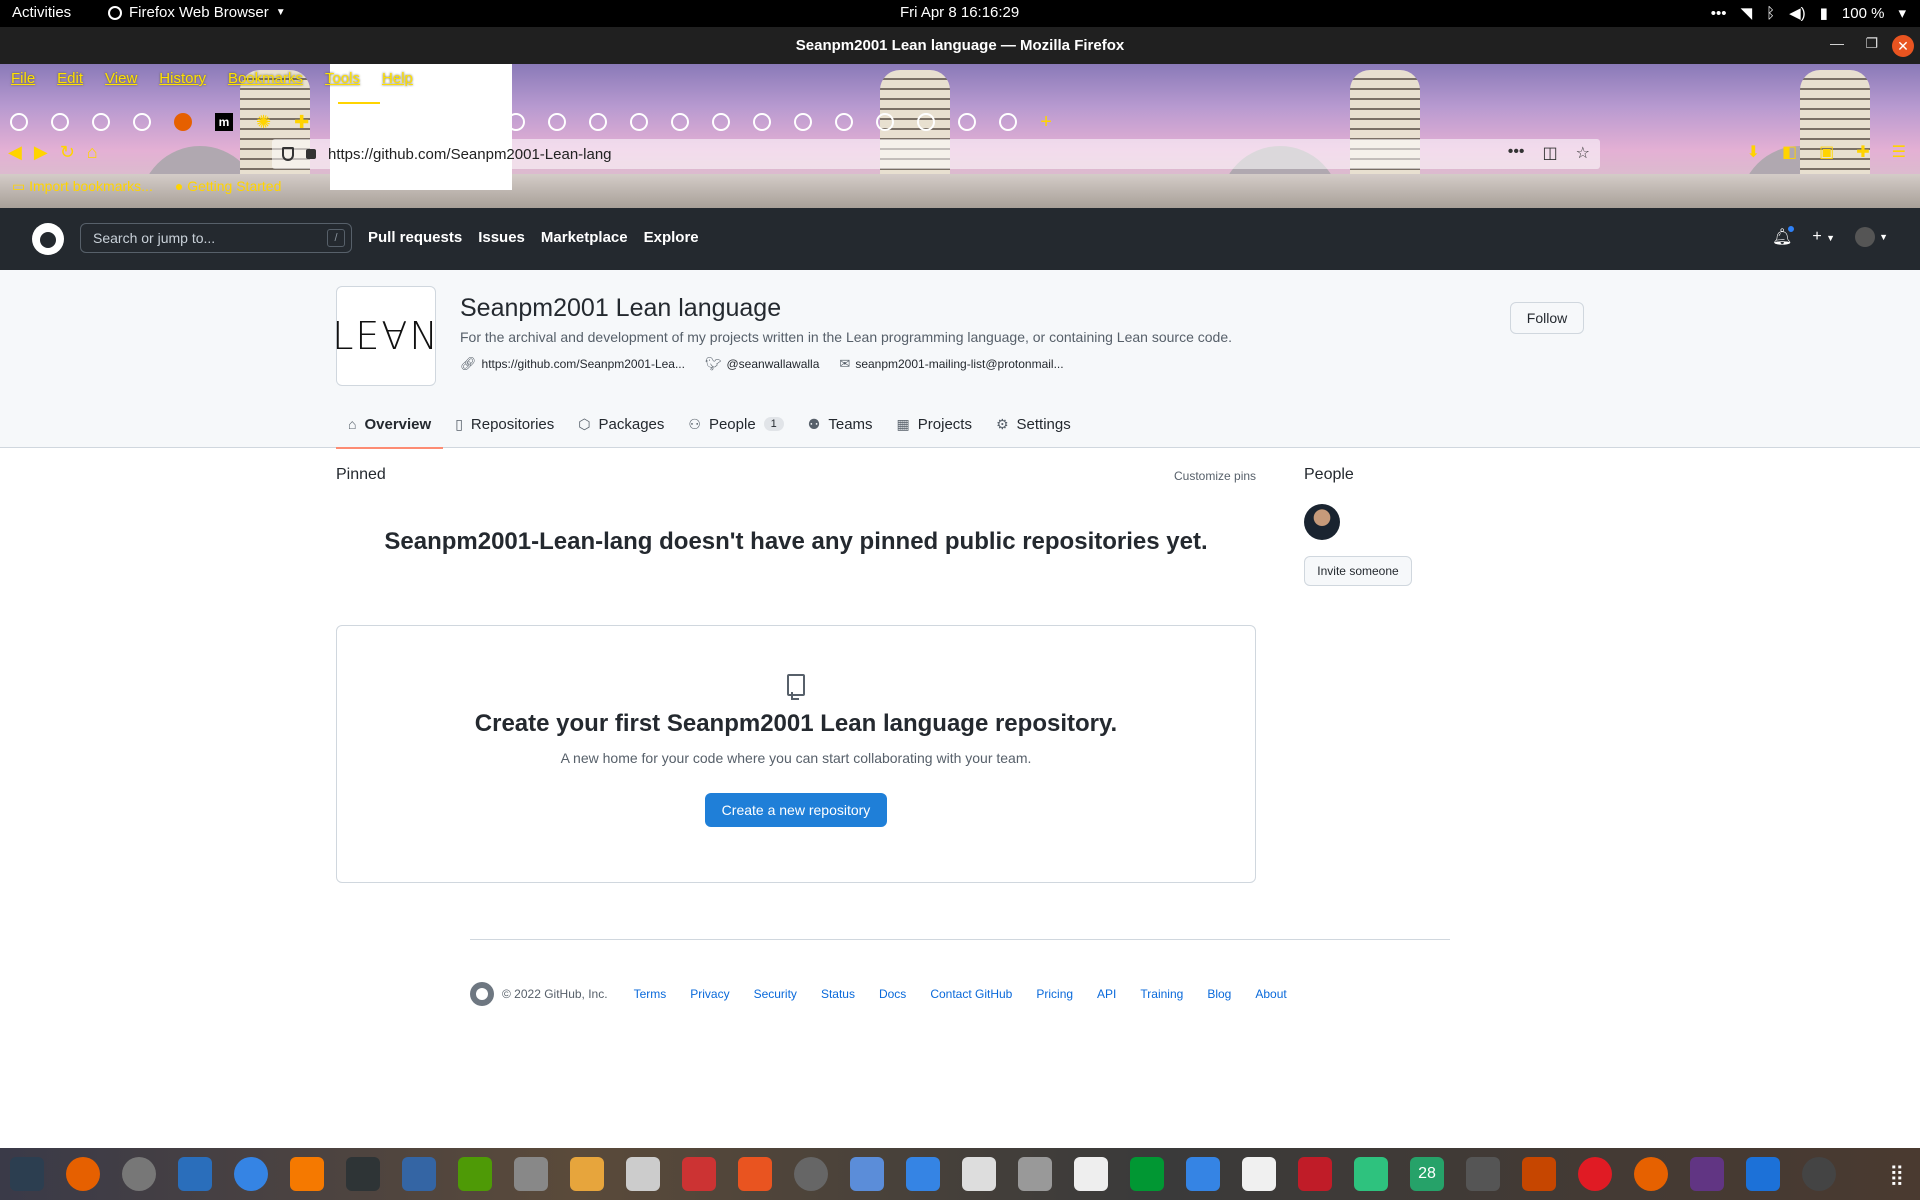 The width and height of the screenshot is (1920, 1200). I want to click on more-icon: •••, so click(1516, 153).